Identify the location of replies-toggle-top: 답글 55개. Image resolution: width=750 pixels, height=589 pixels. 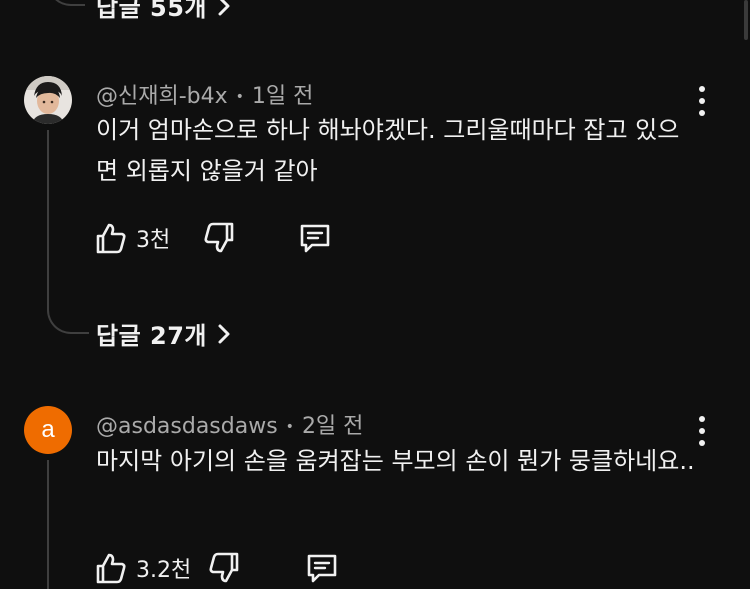
(164, 11).